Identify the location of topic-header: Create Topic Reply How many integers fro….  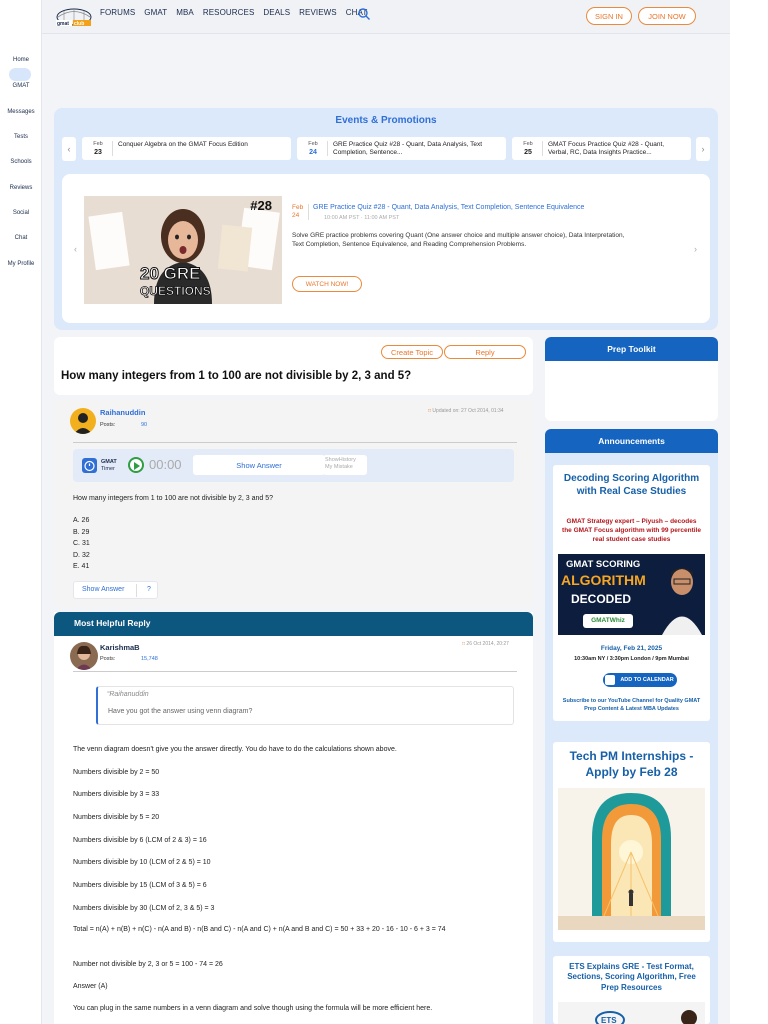
(293, 366).